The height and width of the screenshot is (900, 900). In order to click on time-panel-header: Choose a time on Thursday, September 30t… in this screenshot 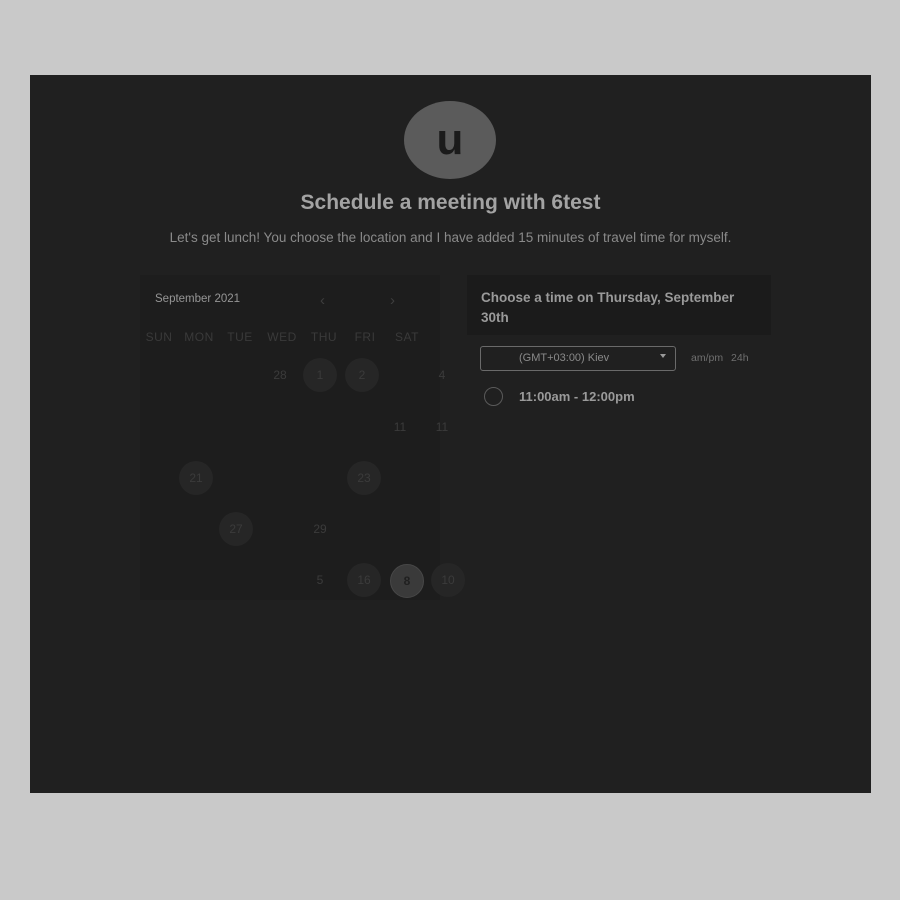, I will do `click(619, 305)`.